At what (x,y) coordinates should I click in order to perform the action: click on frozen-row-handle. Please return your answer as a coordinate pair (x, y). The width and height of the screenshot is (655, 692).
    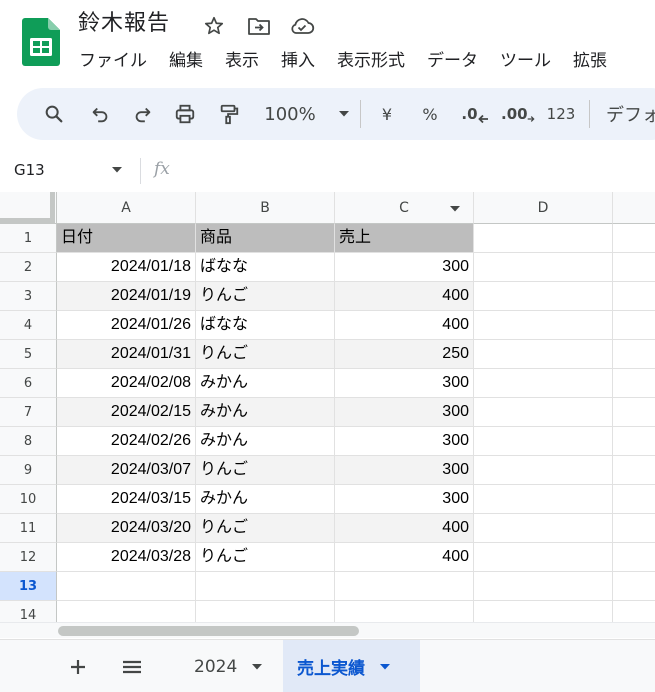
    Looking at the image, I should click on (27, 220).